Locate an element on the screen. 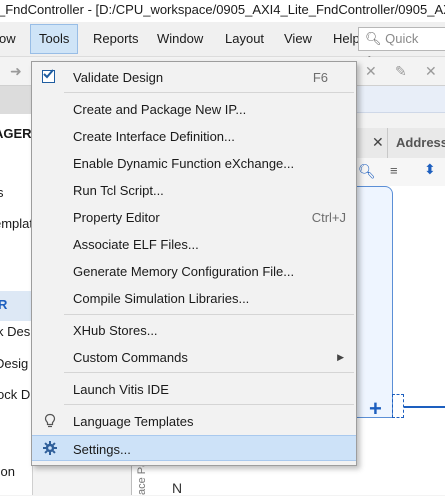 The image size is (445, 496). collapse-icon: ≡ is located at coordinates (394, 170).